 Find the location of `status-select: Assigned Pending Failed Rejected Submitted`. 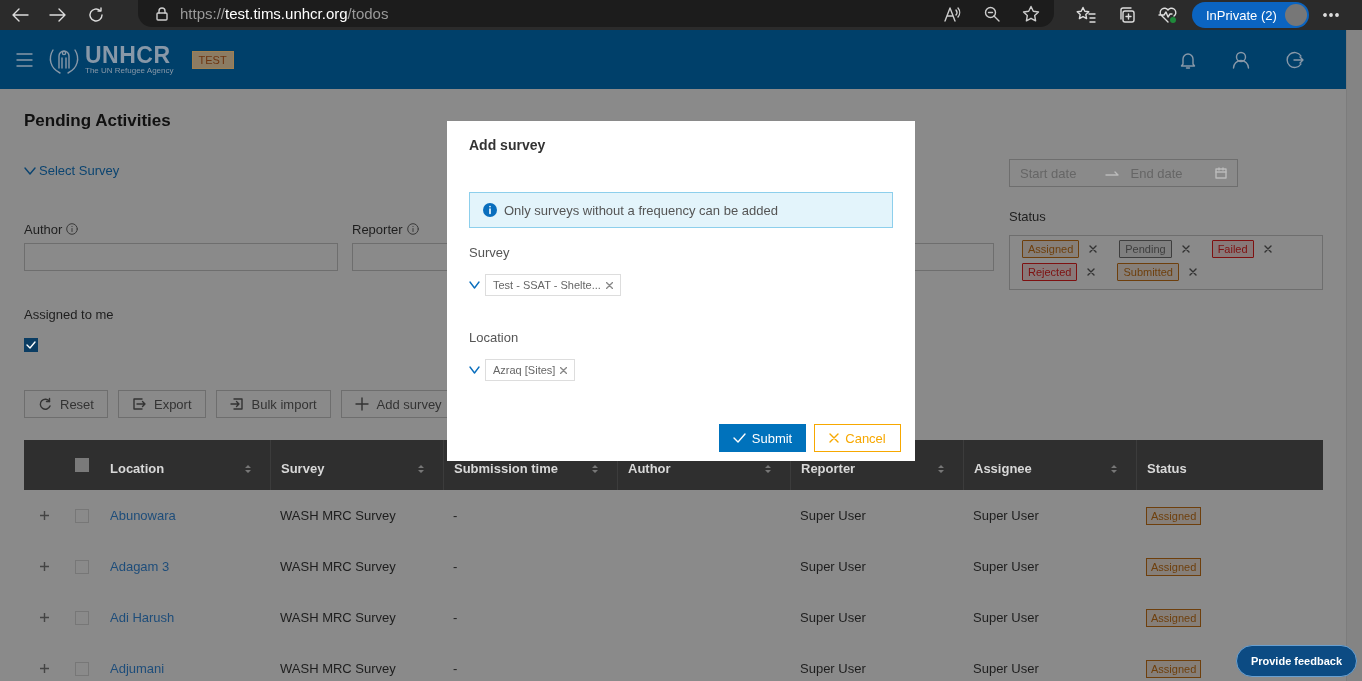

status-select: Assigned Pending Failed Rejected Submitted is located at coordinates (1166, 262).